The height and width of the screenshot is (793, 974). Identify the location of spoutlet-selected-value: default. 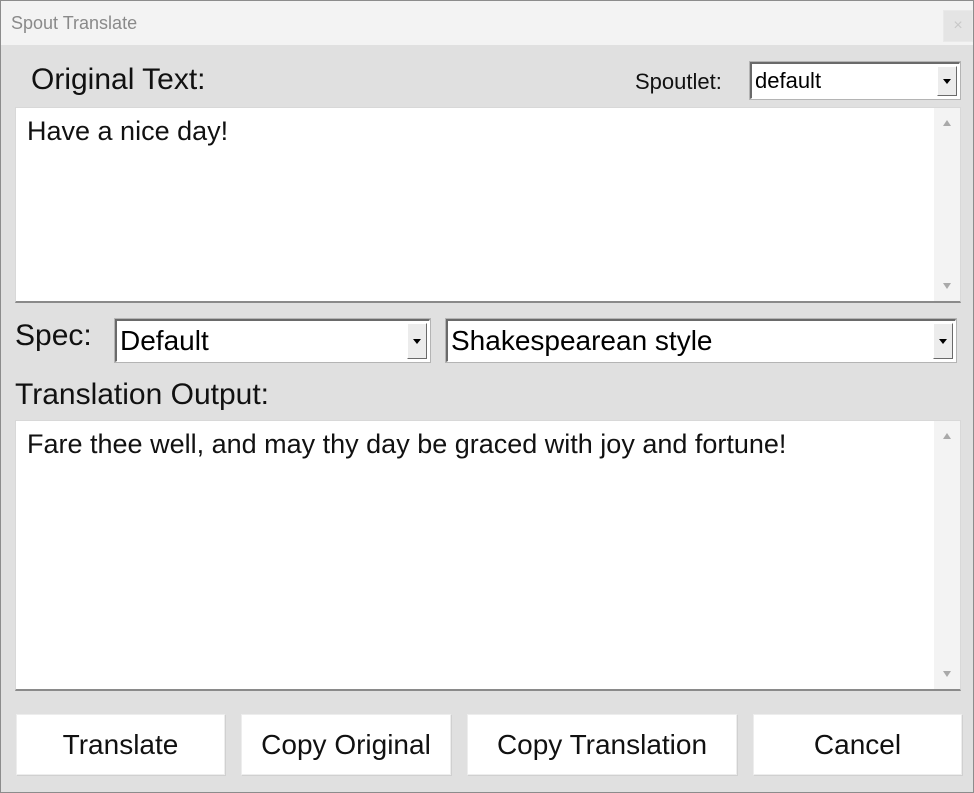
(788, 80).